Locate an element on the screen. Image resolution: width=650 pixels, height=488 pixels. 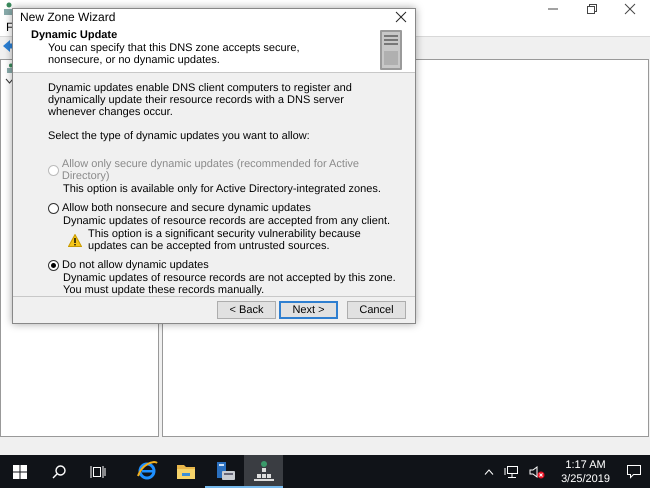
volume-muted-icon is located at coordinates (537, 471).